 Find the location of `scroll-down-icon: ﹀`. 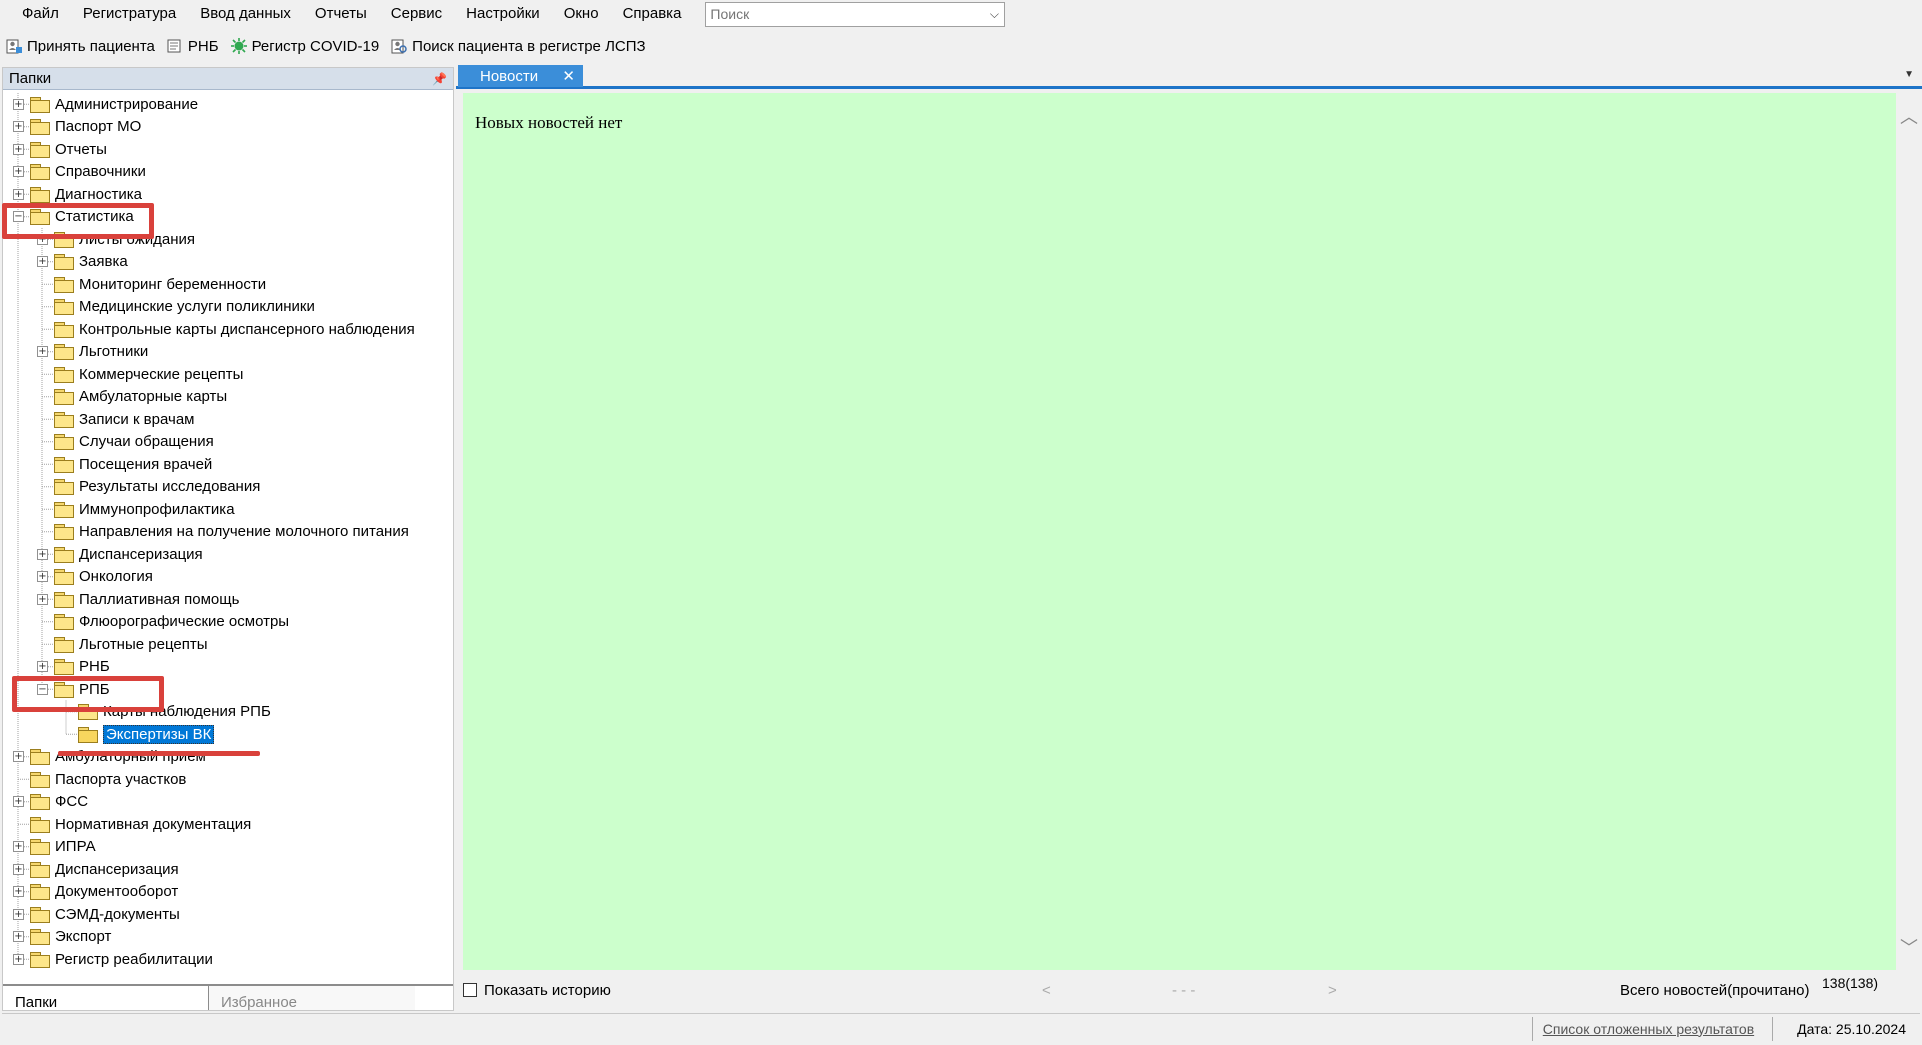

scroll-down-icon: ﹀ is located at coordinates (1909, 947).